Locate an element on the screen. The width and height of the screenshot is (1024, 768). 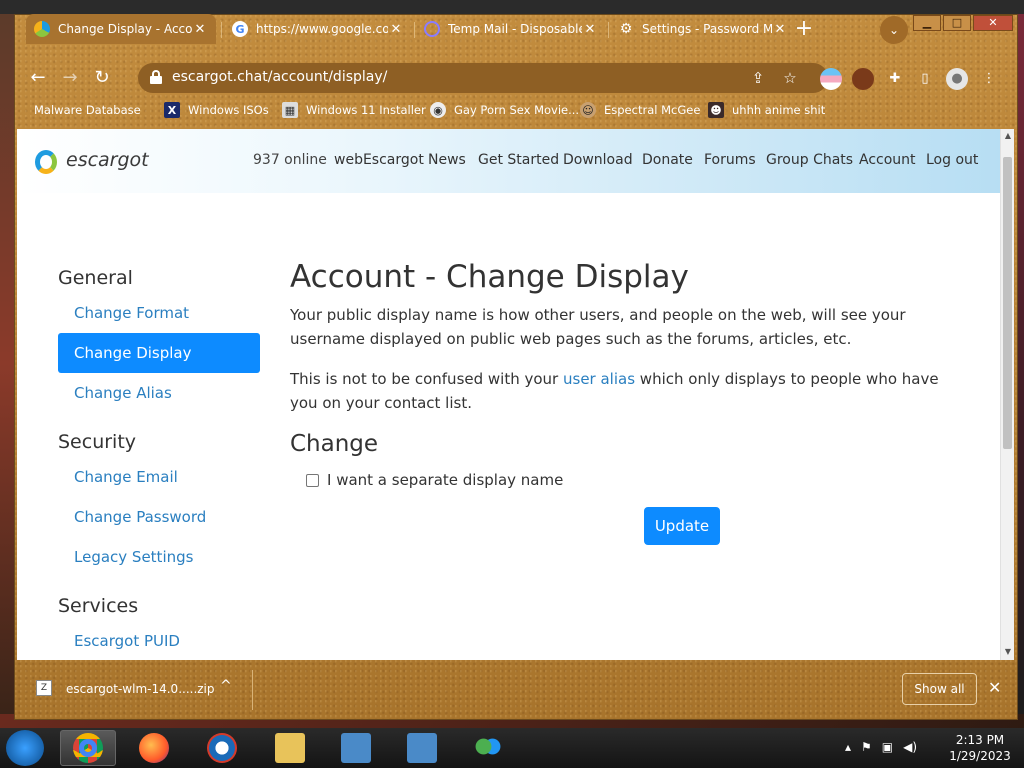
tab-change-display: Change Display - Account ✕ is located at coordinates (121, 29).